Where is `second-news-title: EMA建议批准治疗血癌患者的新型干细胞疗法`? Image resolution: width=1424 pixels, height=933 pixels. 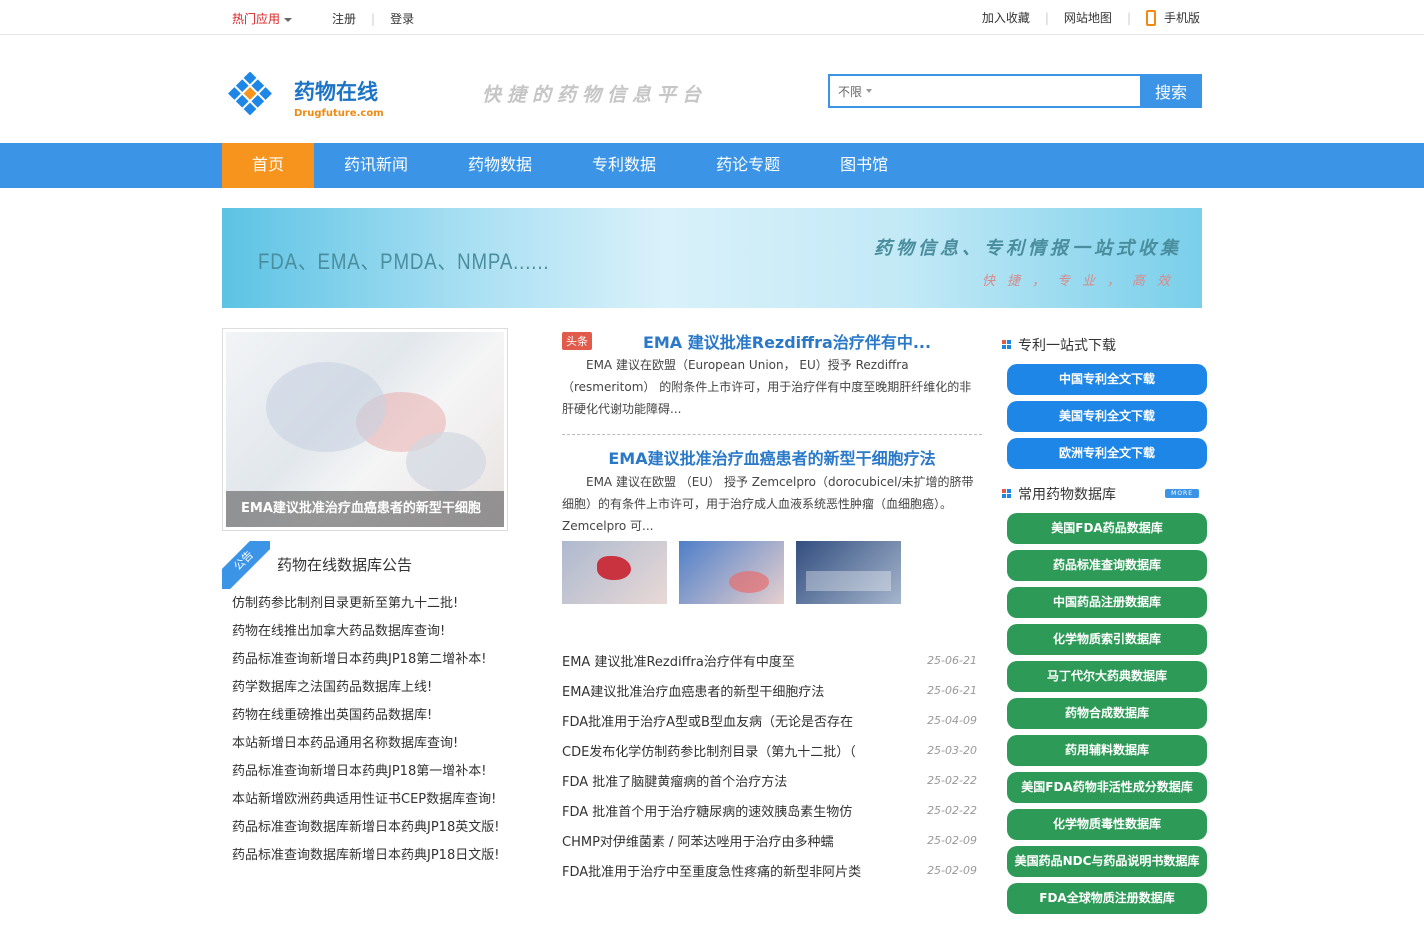
second-news-title: EMA建议批准治疗血癌患者的新型干细胞疗法 is located at coordinates (772, 457).